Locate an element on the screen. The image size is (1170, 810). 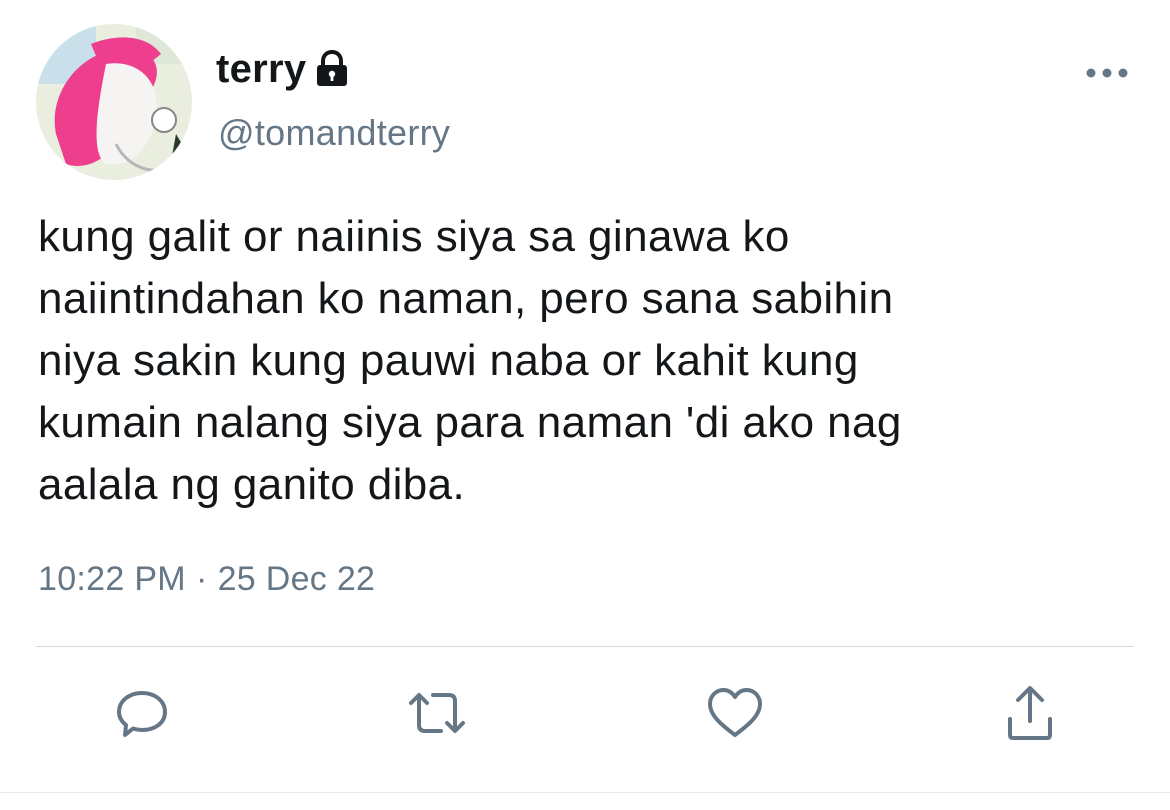
more-icon is located at coordinates (1107, 75).